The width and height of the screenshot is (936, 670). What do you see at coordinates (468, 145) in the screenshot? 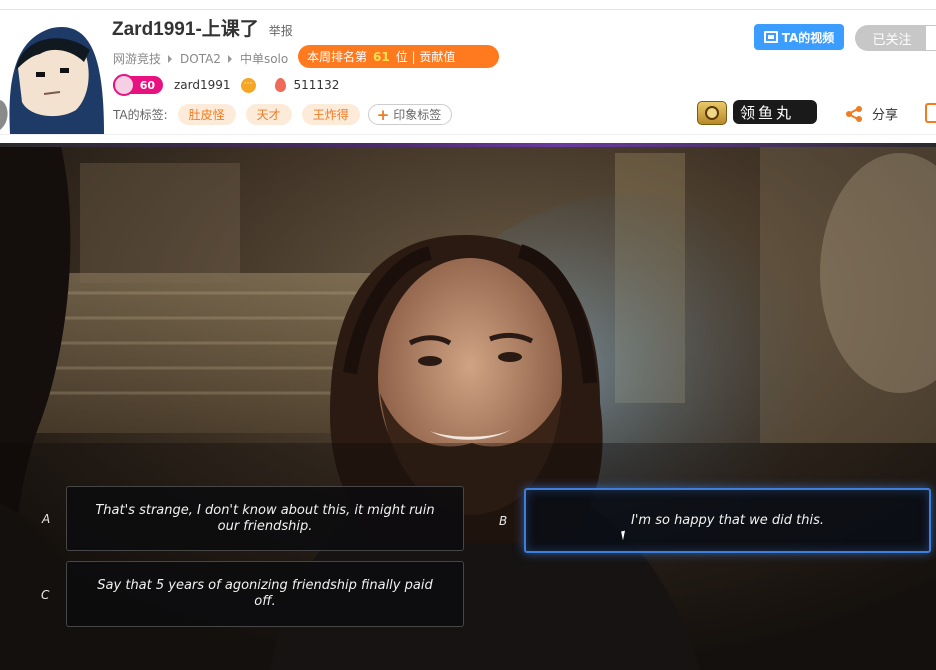
I see `player-top-border` at bounding box center [468, 145].